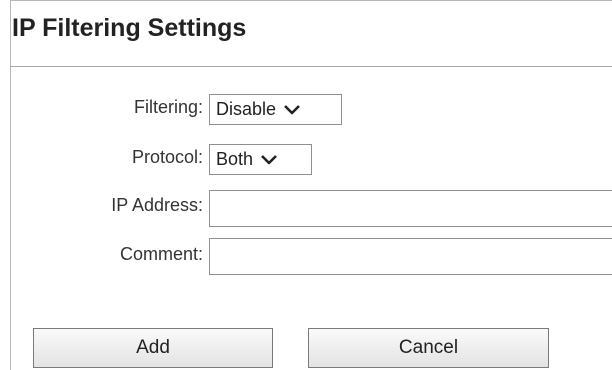 The width and height of the screenshot is (612, 370). Describe the element at coordinates (246, 109) in the screenshot. I see `filtering-select-value: Disable` at that location.